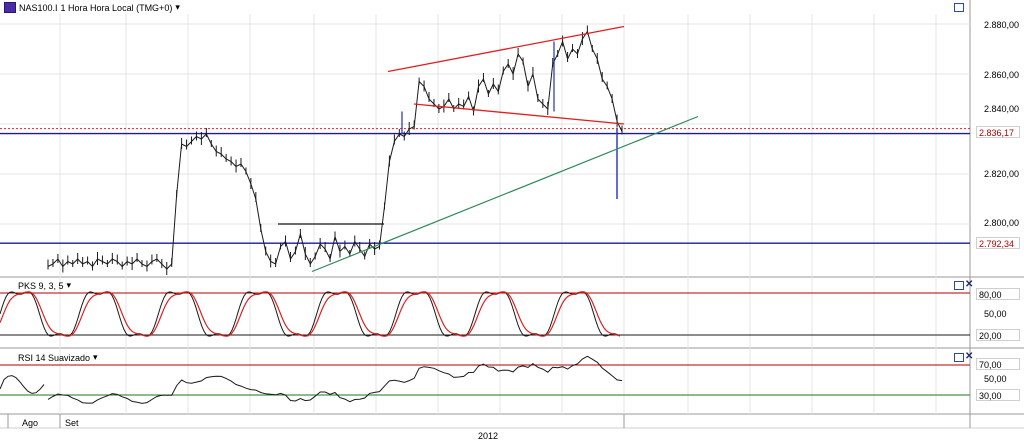  Describe the element at coordinates (1002, 25) in the screenshot. I see `y-tick-label: 2.880,00` at that location.